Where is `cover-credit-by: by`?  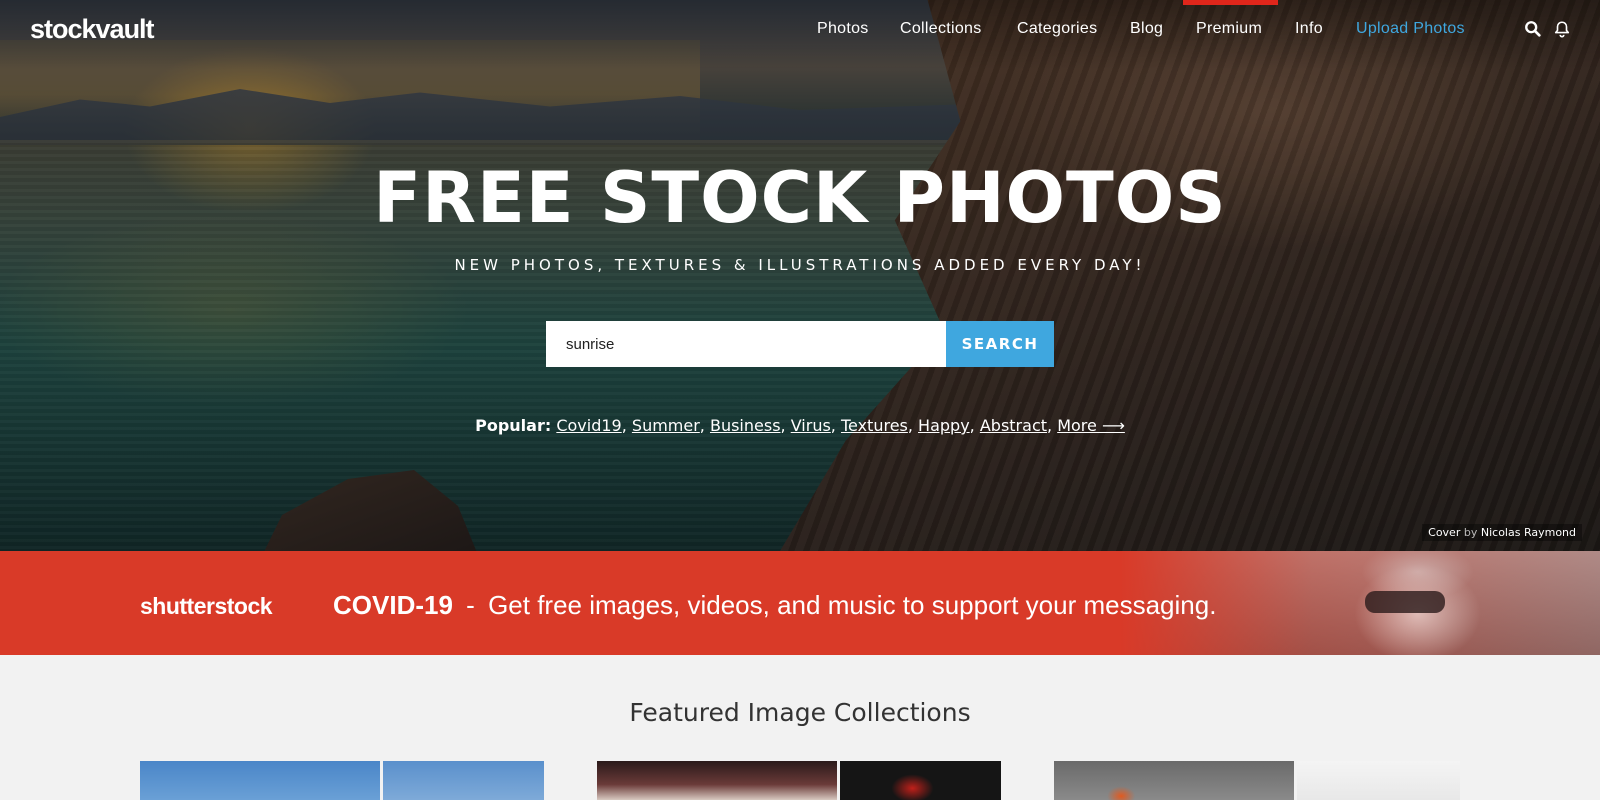 cover-credit-by: by is located at coordinates (1470, 532).